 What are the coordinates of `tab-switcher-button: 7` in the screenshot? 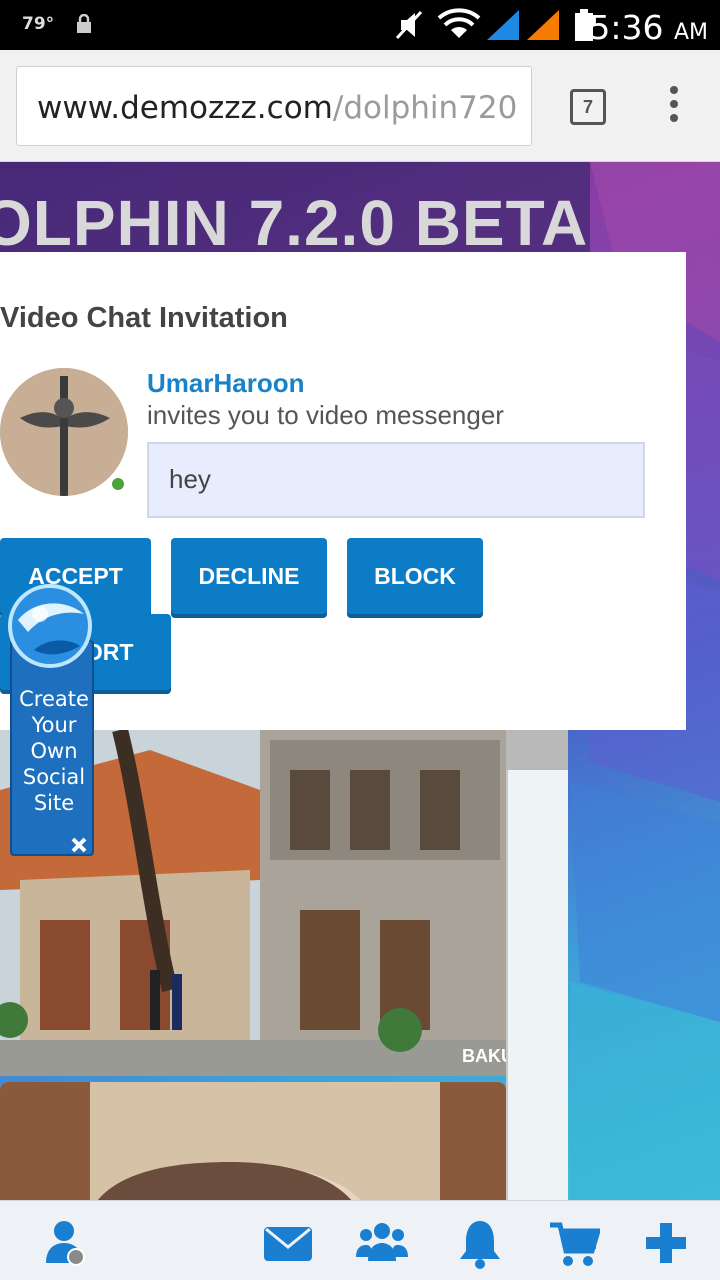 It's located at (588, 107).